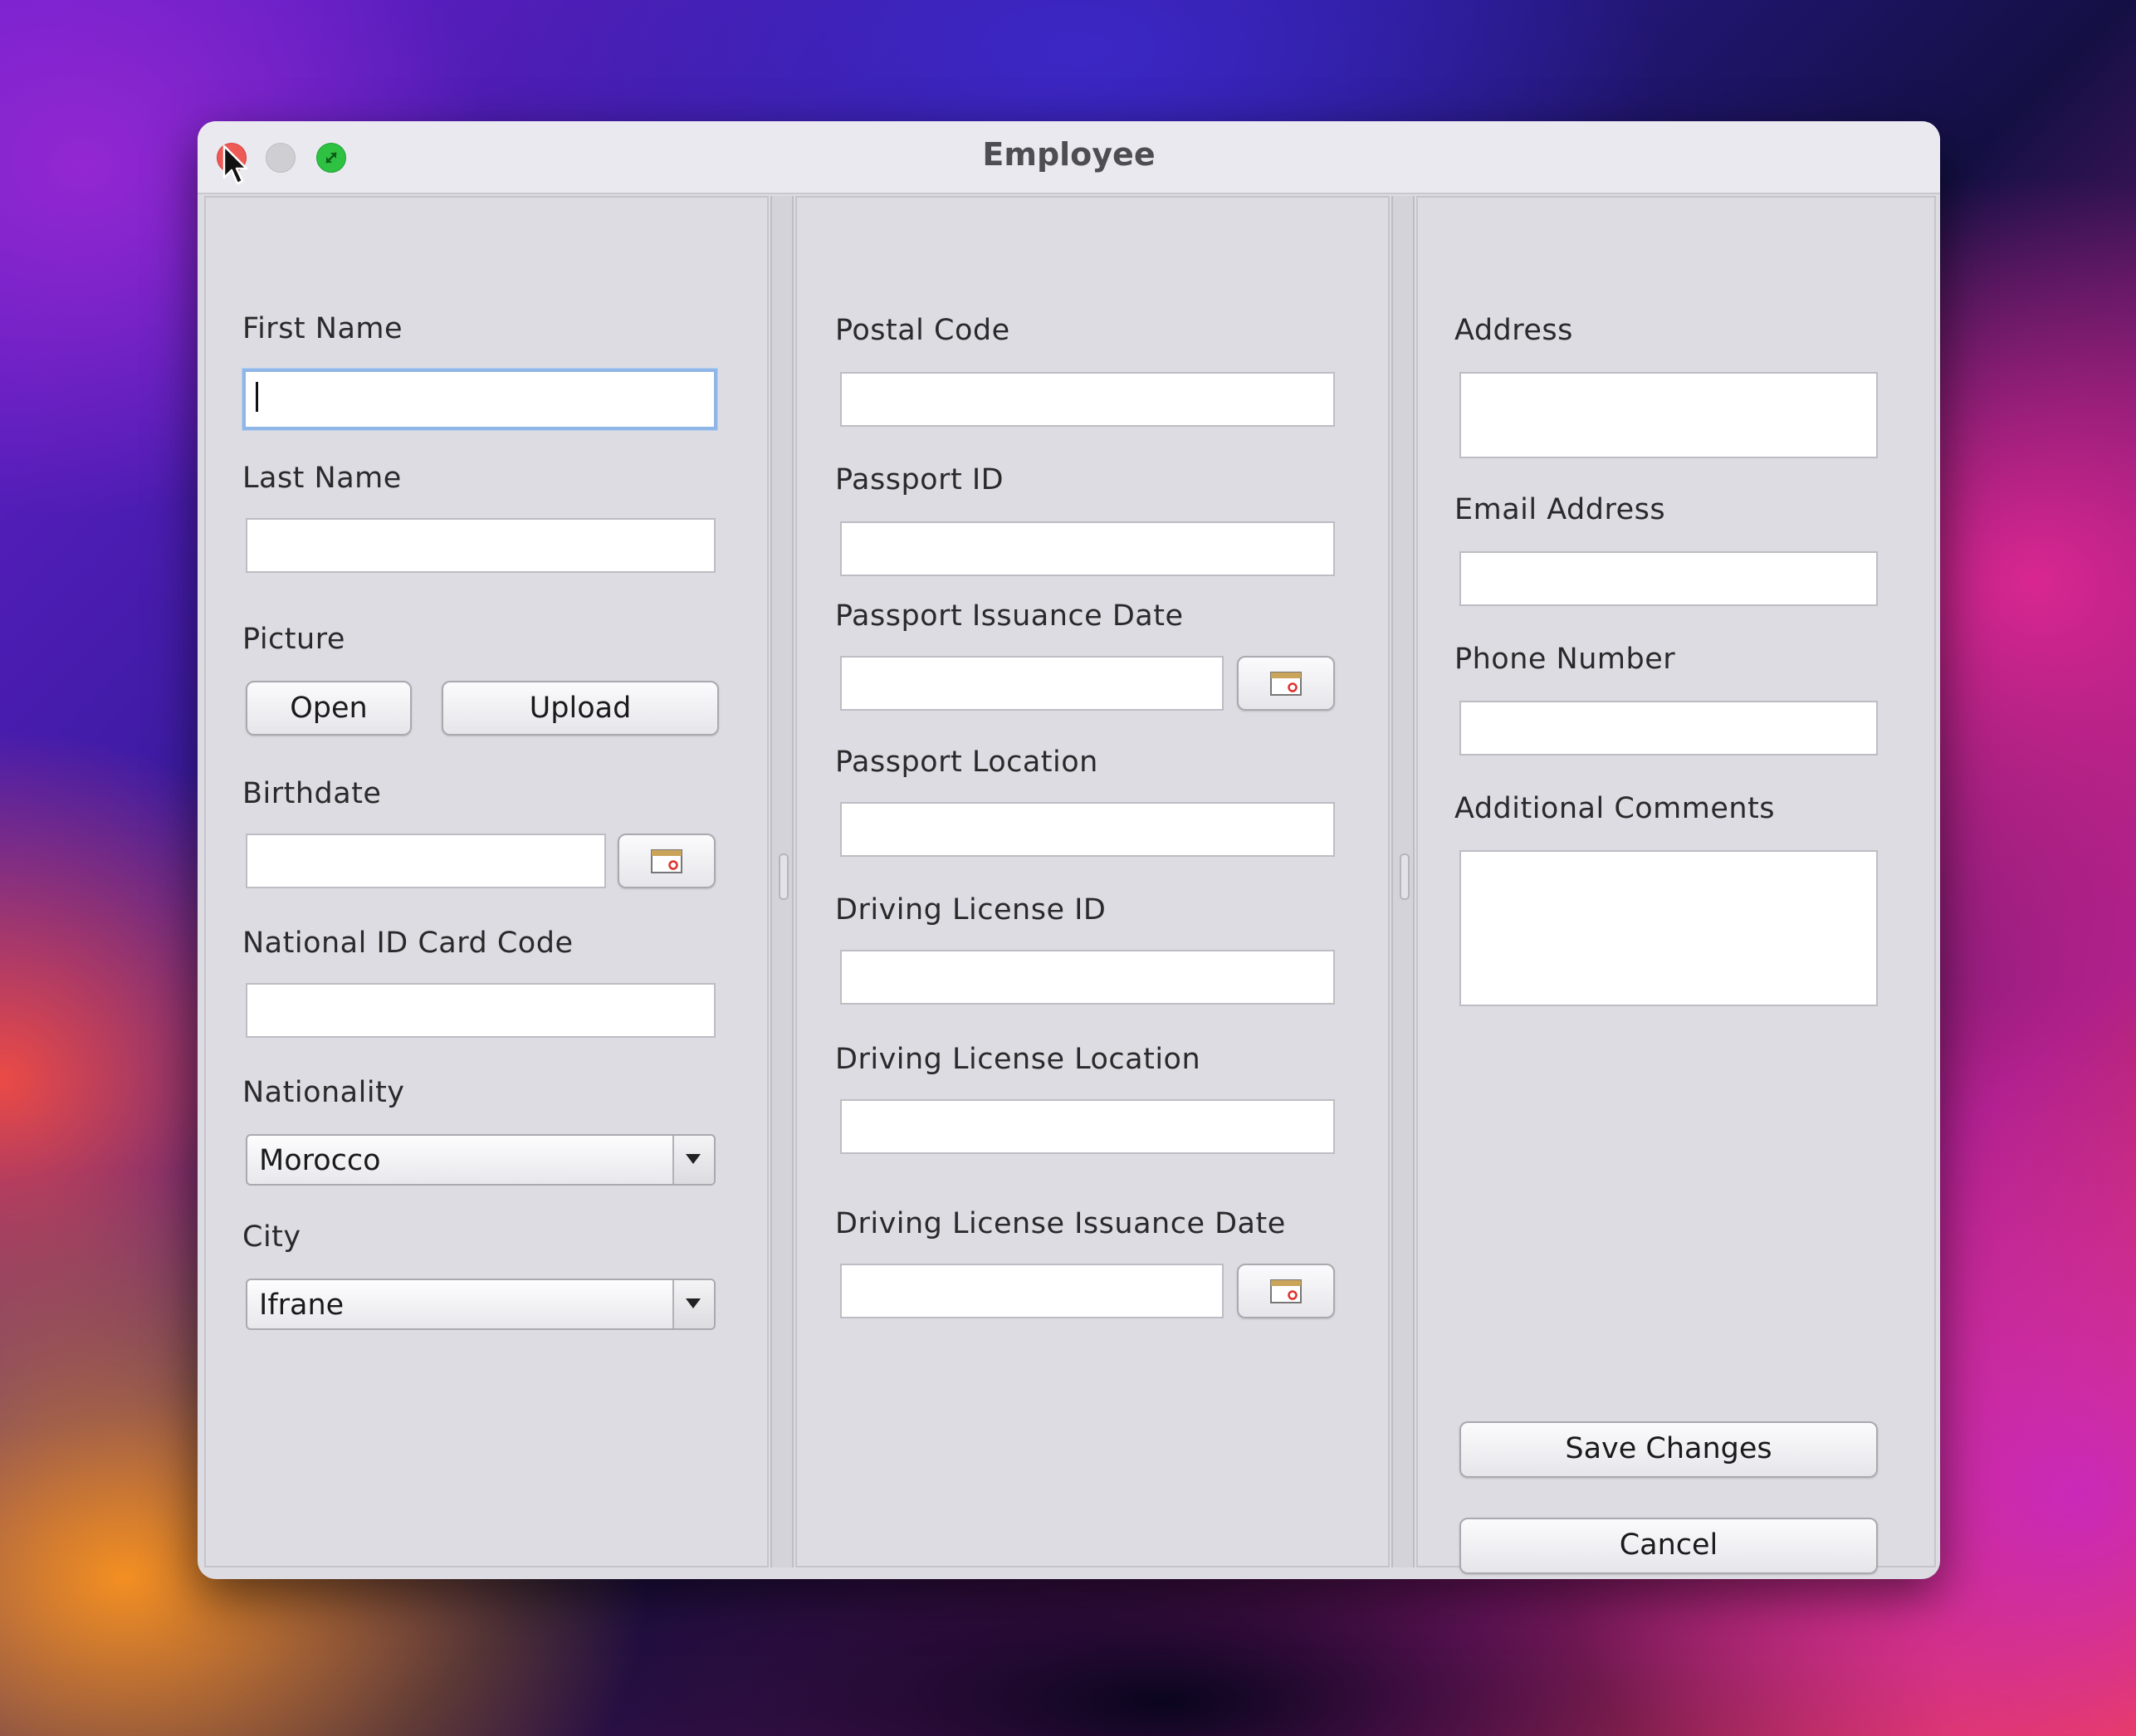 Image resolution: width=2136 pixels, height=1736 pixels. Describe the element at coordinates (1069, 154) in the screenshot. I see `window-title: Employee` at that location.